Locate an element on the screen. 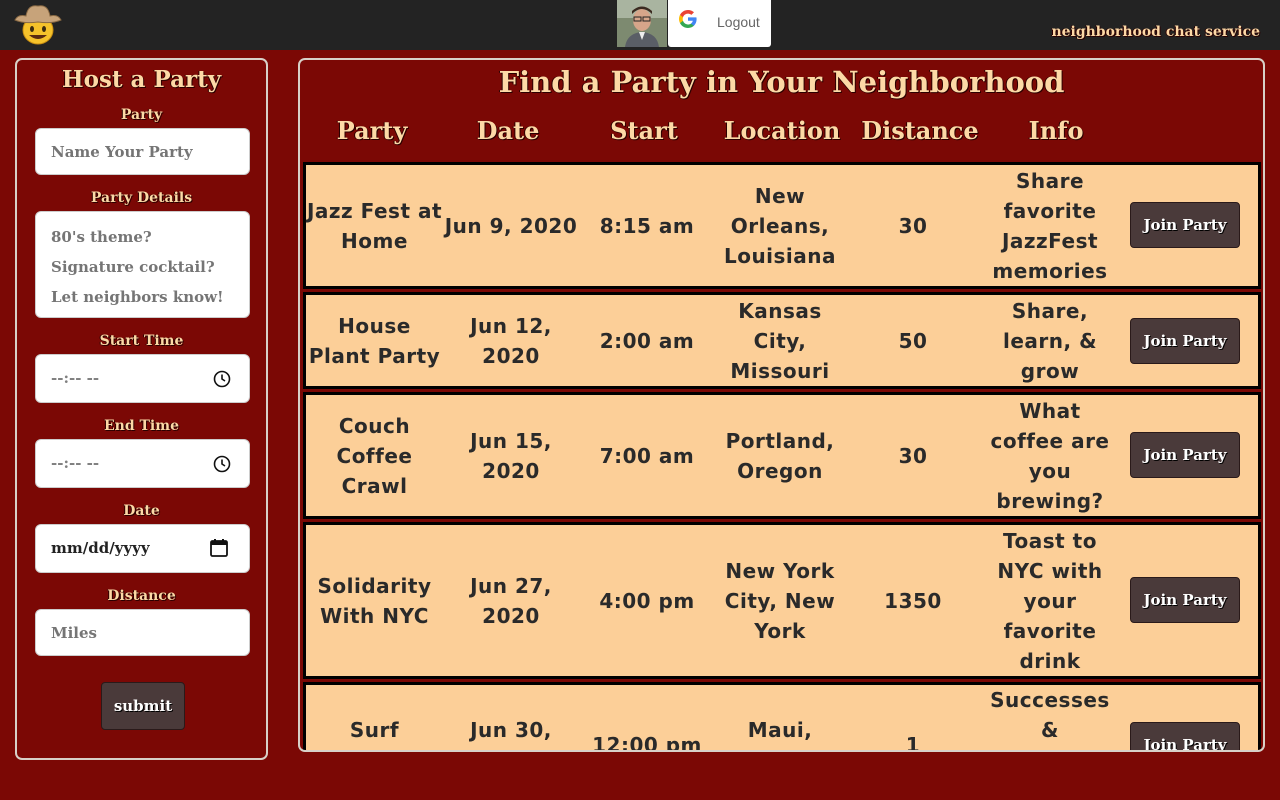  party-info: Share, learn, & grow is located at coordinates (1050, 340).